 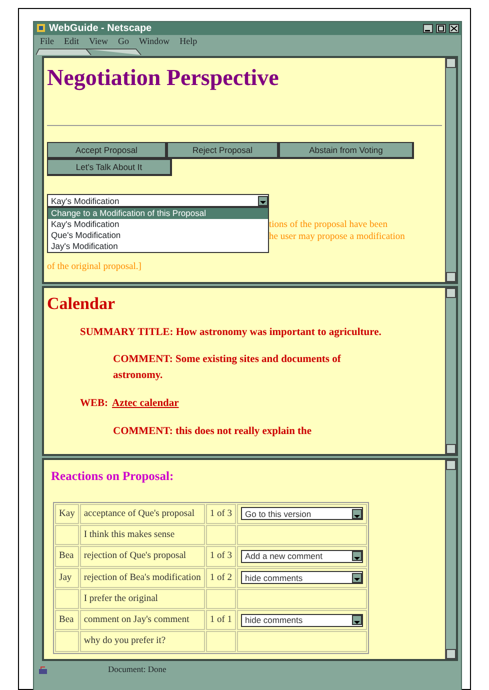 What do you see at coordinates (145, 404) in the screenshot?
I see `web-link: Aztec calendar` at bounding box center [145, 404].